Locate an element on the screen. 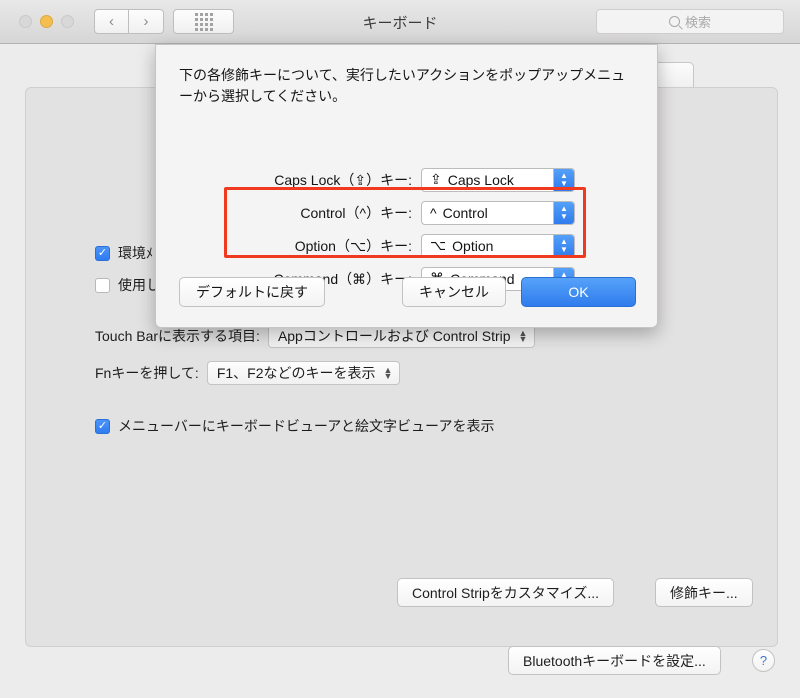 The image size is (800, 698). caps-lock-symbol-icon: ⇪ is located at coordinates (436, 179).